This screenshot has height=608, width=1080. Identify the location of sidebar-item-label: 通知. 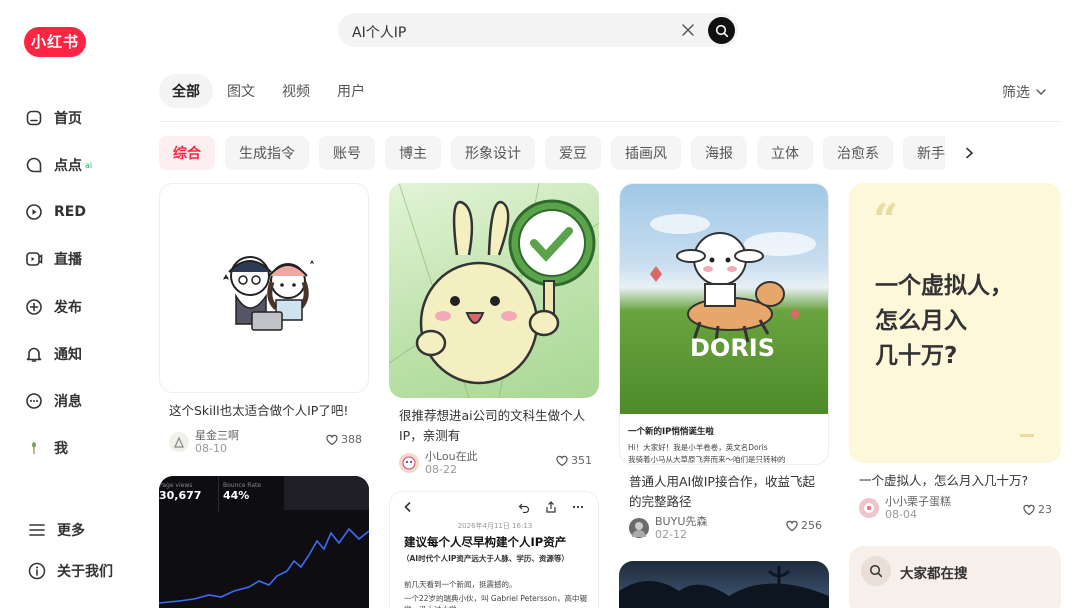
(68, 355).